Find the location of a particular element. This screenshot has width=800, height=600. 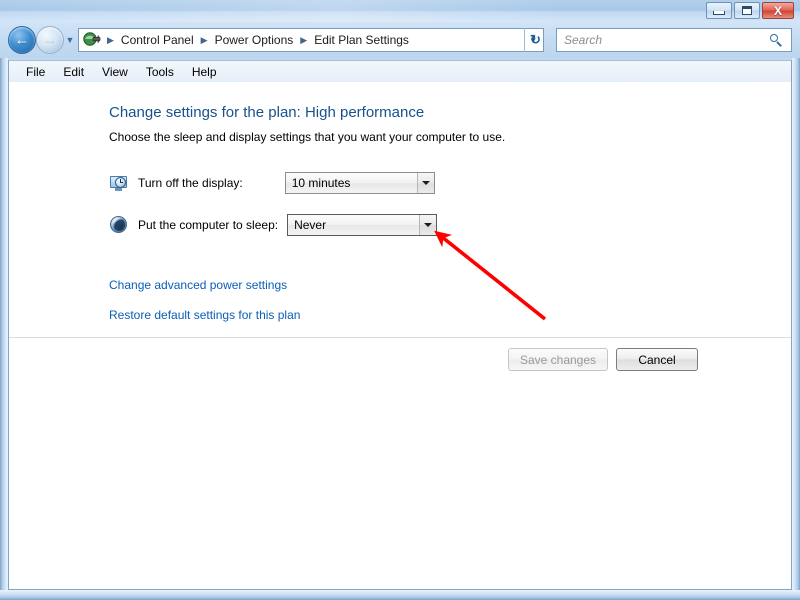

sleep-timeout-value: Never is located at coordinates (310, 225).